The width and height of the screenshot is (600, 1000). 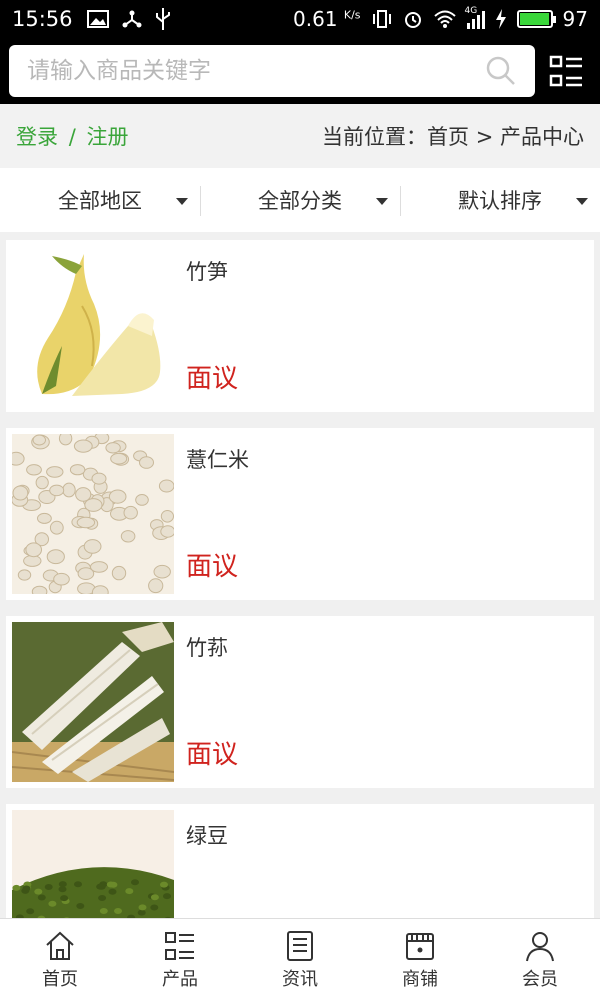 What do you see at coordinates (37, 136) in the screenshot?
I see `login-link: 登录` at bounding box center [37, 136].